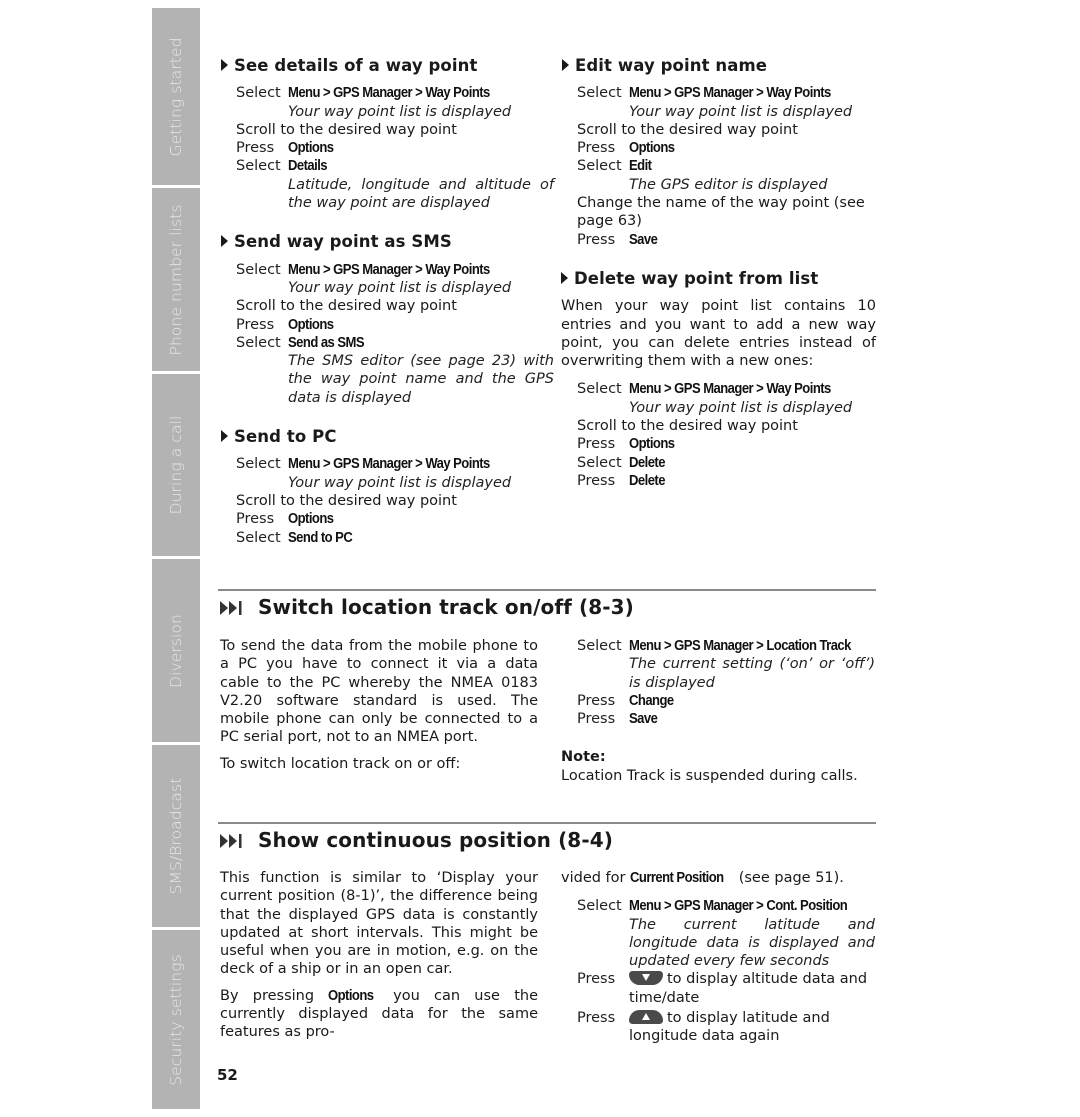  Describe the element at coordinates (646, 978) in the screenshot. I see `nav-down-key-icon` at that location.